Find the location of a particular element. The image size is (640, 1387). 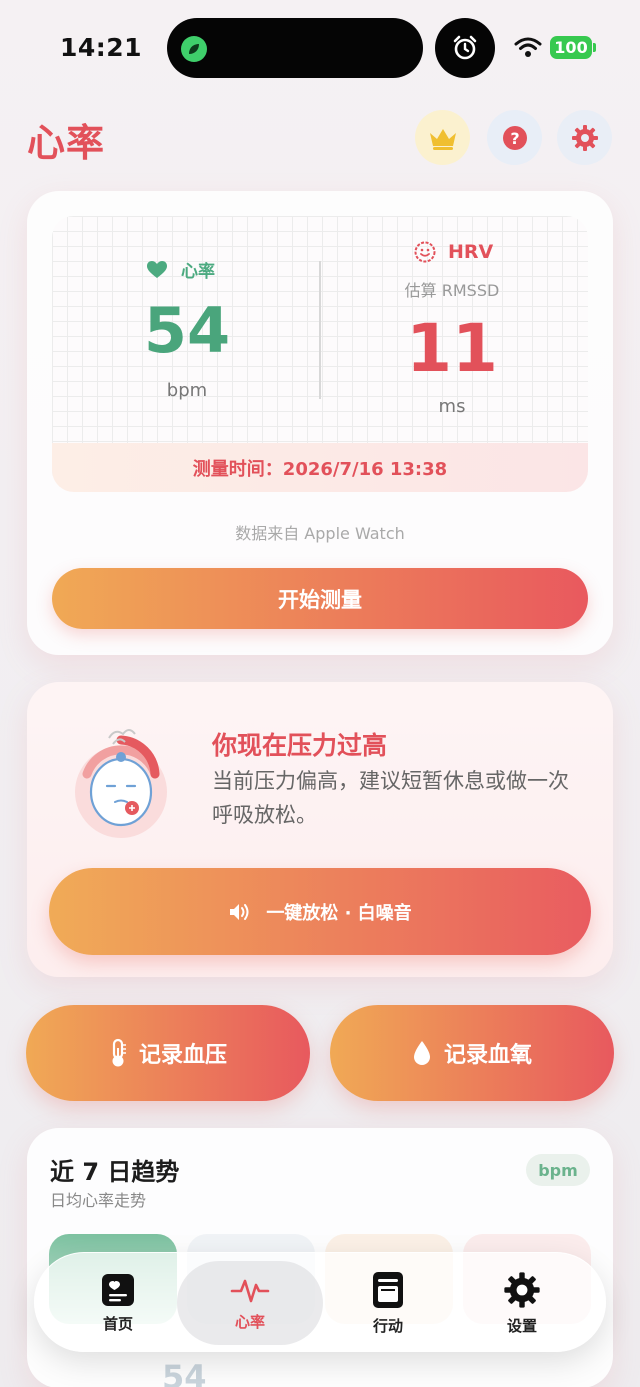

tab-action: 行动 is located at coordinates (388, 1303).